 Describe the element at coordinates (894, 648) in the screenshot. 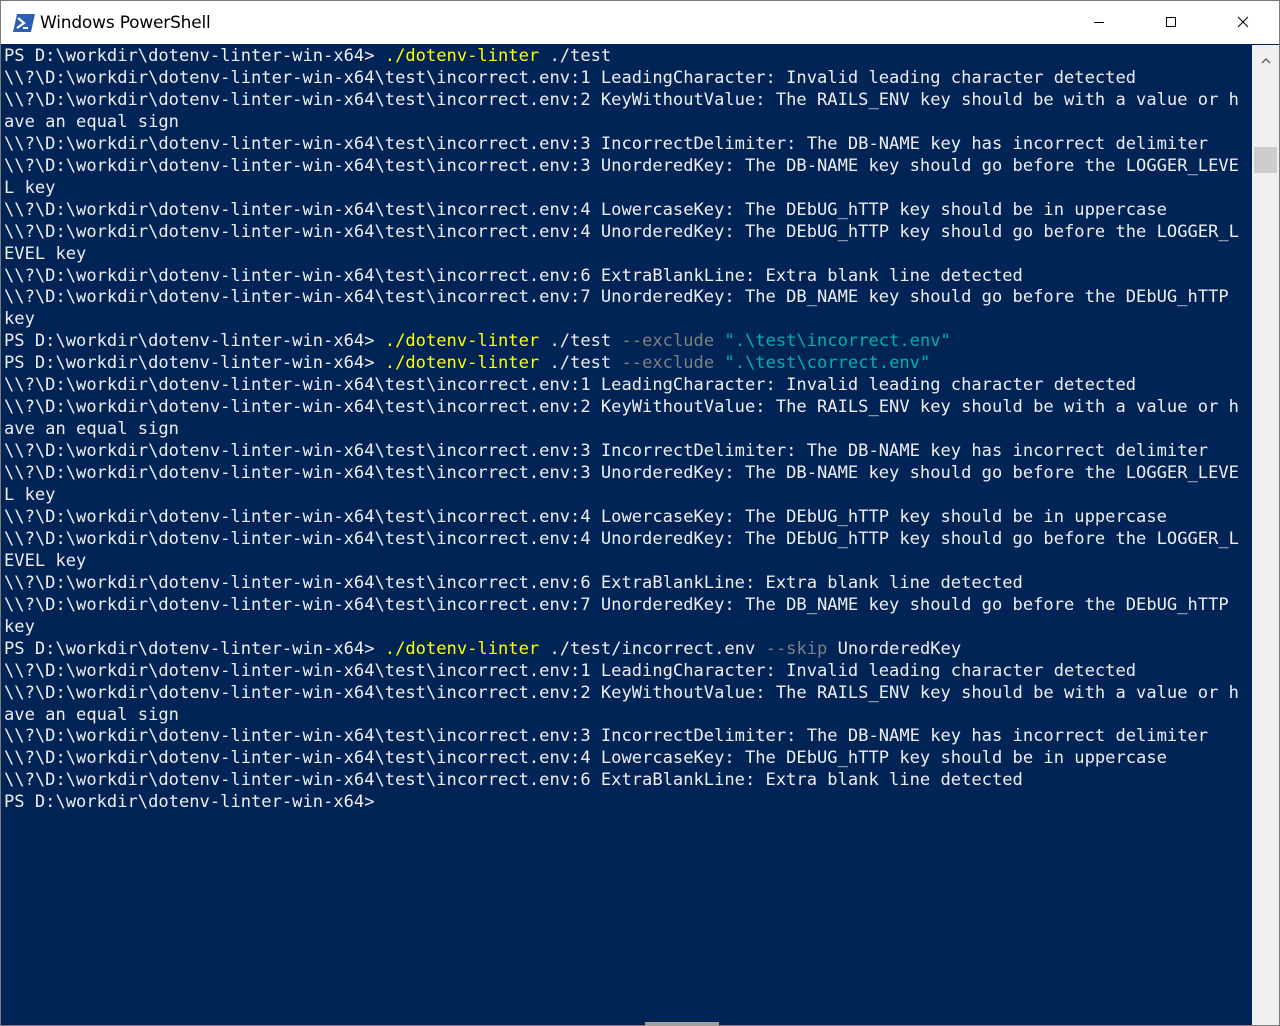

I see `console-text-segment: UnorderedKey` at that location.